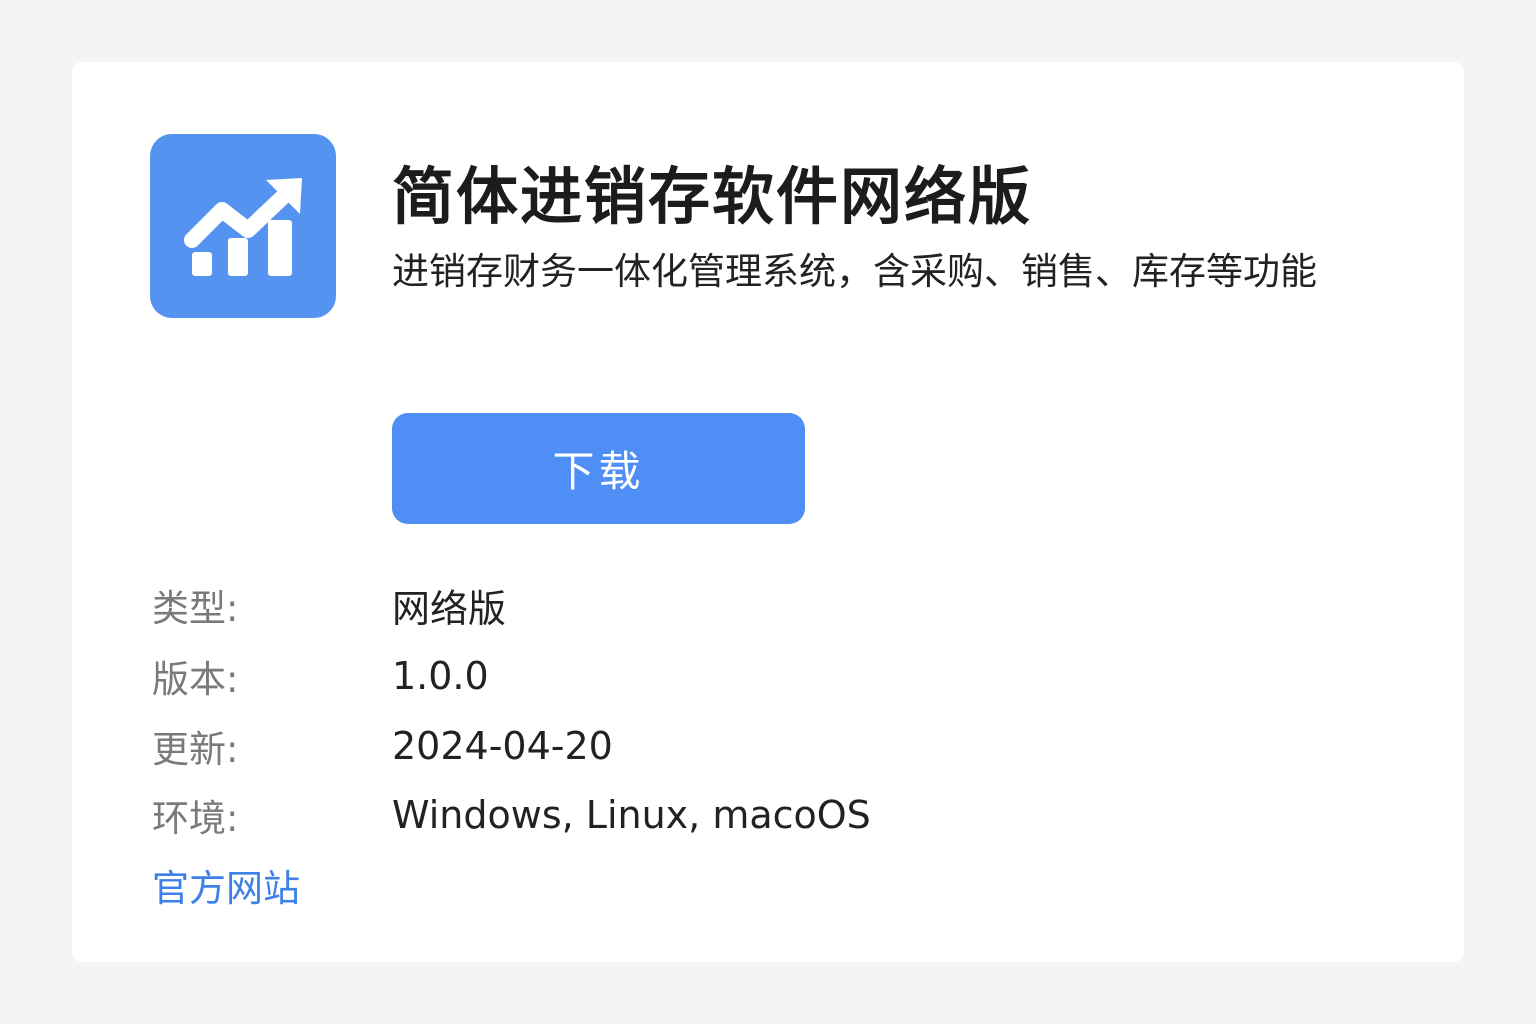 Image resolution: width=1536 pixels, height=1024 pixels. What do you see at coordinates (195, 749) in the screenshot?
I see `info-label: 更新:` at bounding box center [195, 749].